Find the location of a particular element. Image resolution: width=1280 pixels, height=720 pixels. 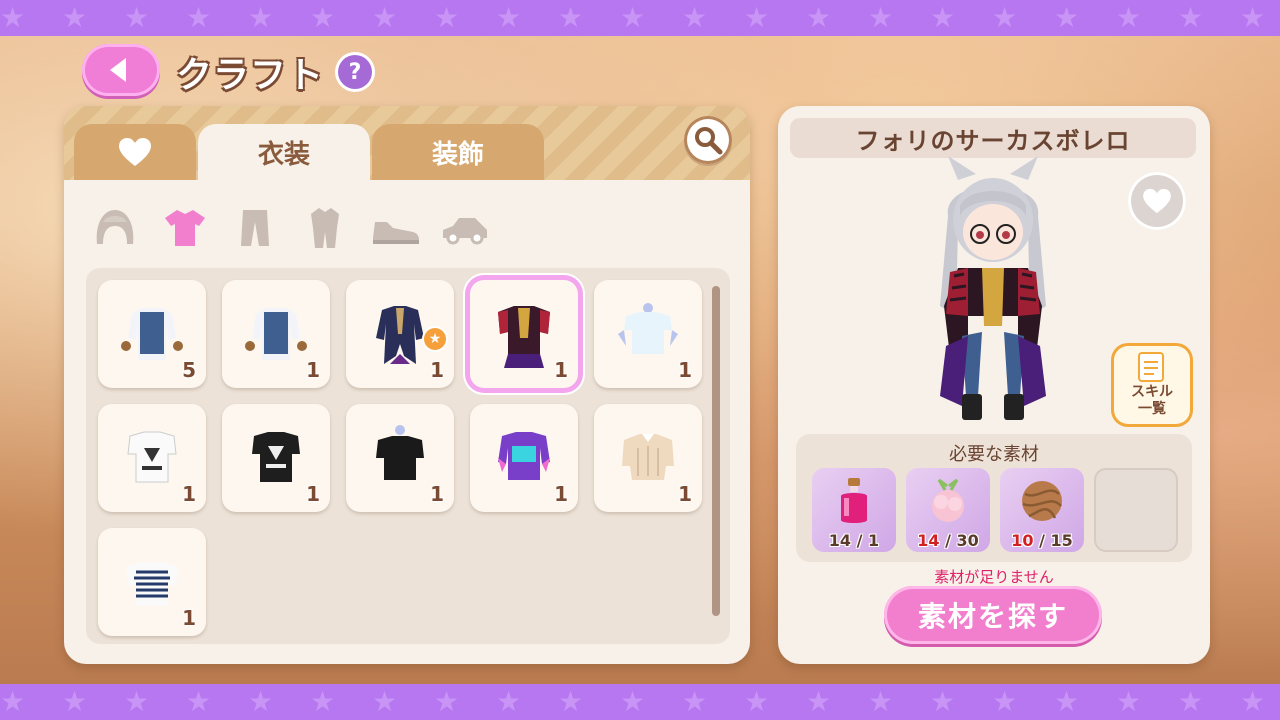

back-arrow-icon is located at coordinates (118, 70).